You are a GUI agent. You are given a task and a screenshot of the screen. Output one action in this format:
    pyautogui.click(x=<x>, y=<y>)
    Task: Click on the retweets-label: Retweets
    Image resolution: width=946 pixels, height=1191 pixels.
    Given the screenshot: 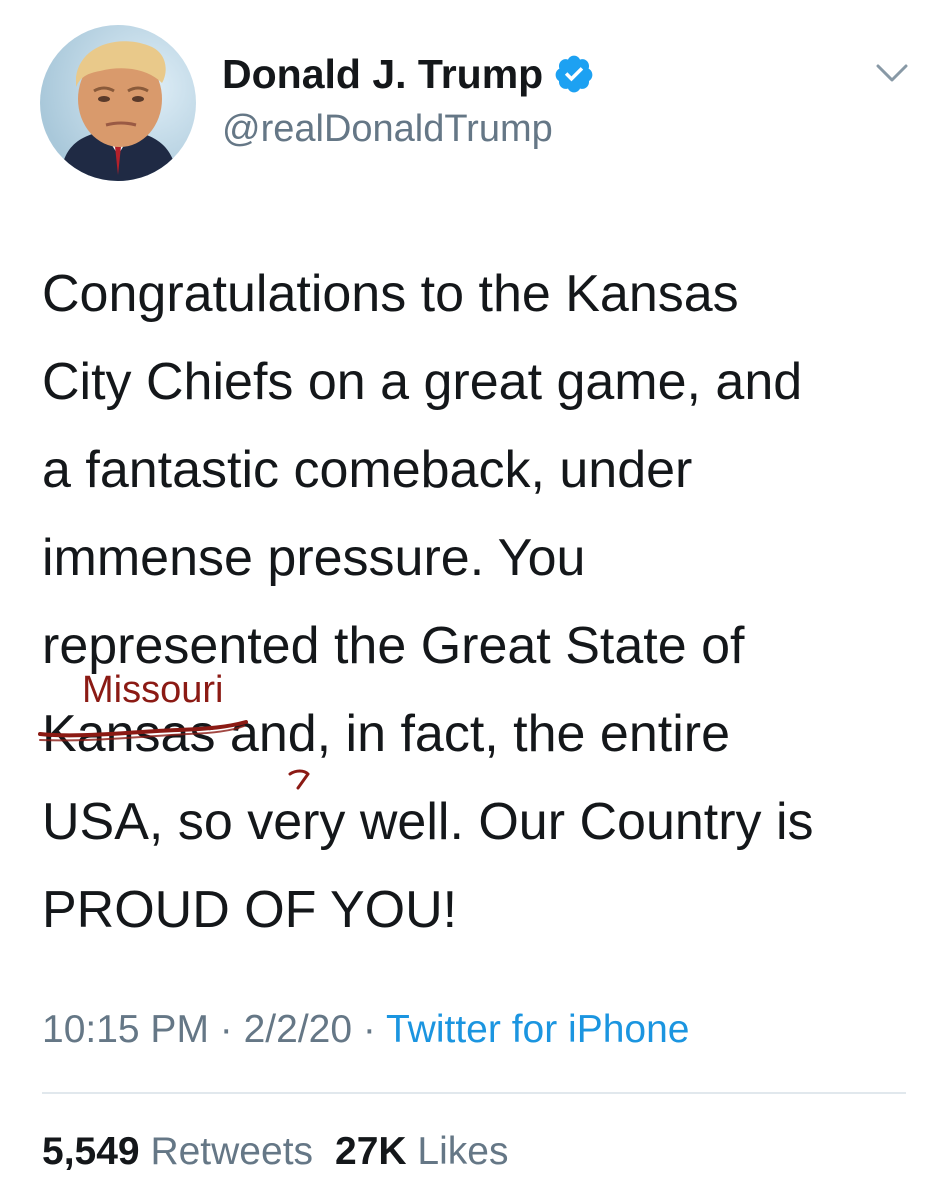 What is the action you would take?
    pyautogui.click(x=232, y=1151)
    